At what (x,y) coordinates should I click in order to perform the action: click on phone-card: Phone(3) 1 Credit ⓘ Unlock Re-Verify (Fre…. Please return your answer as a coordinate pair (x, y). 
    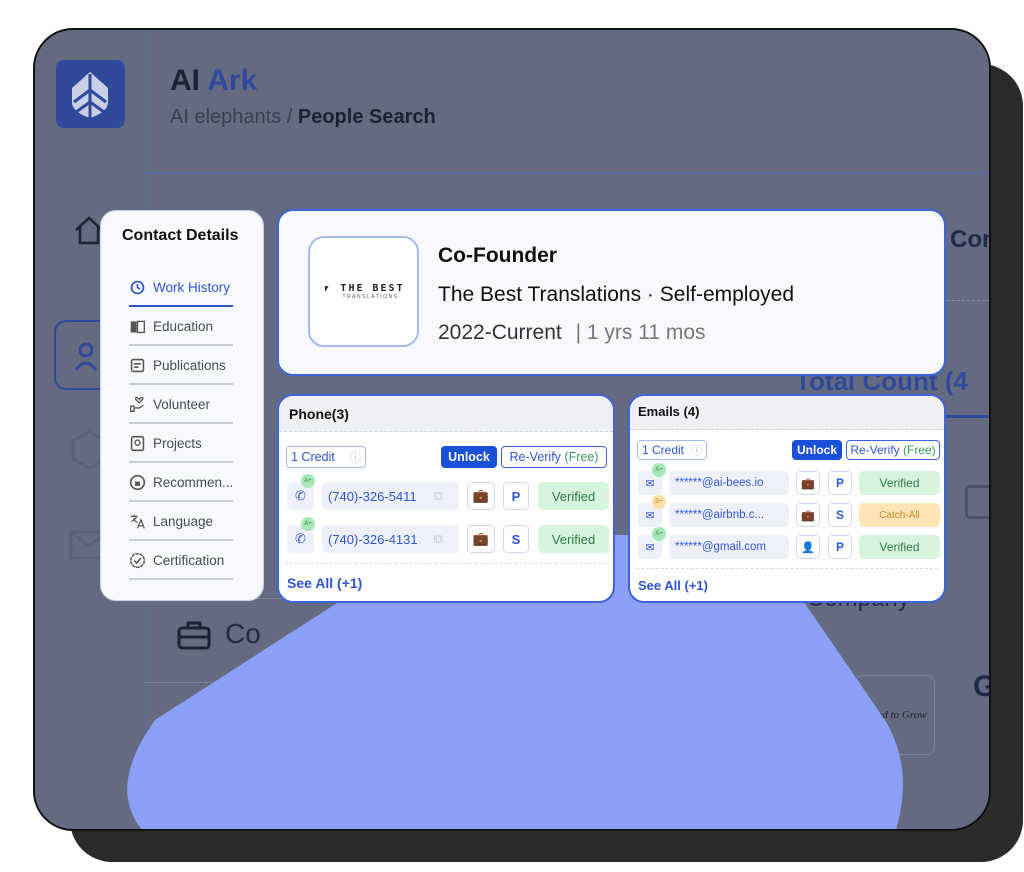
    Looking at the image, I should click on (446, 498).